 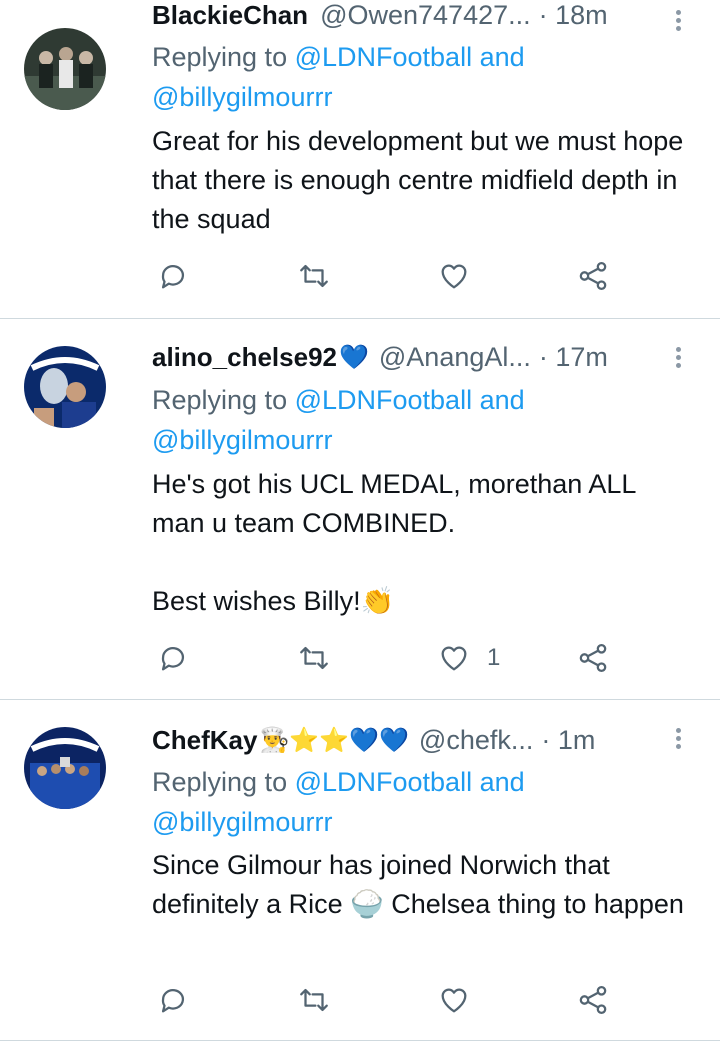 What do you see at coordinates (204, 740) in the screenshot?
I see `display-name: ChefKay` at bounding box center [204, 740].